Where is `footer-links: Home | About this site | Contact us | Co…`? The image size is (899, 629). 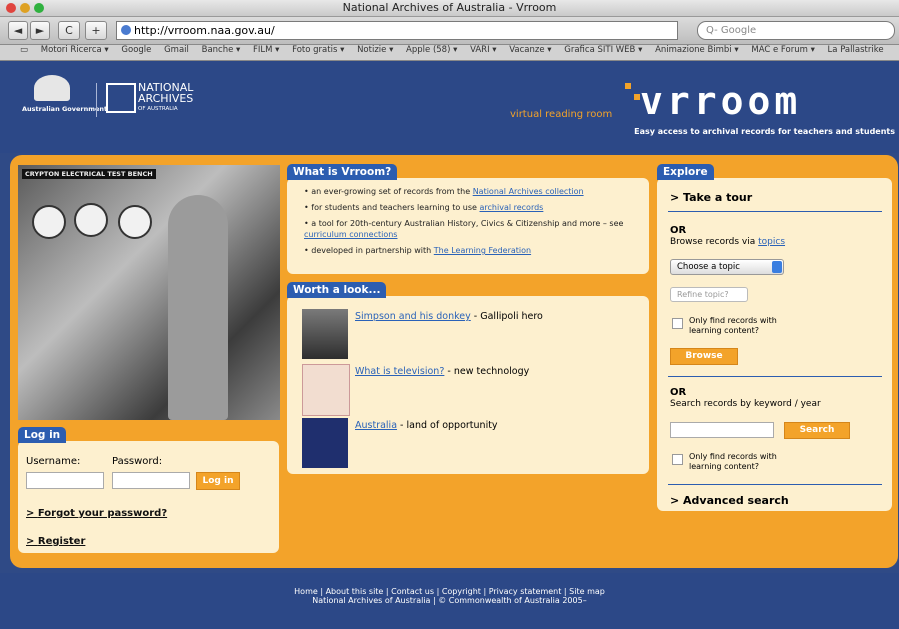
footer-links: Home | About this site | Contact us | Co… is located at coordinates (449, 591).